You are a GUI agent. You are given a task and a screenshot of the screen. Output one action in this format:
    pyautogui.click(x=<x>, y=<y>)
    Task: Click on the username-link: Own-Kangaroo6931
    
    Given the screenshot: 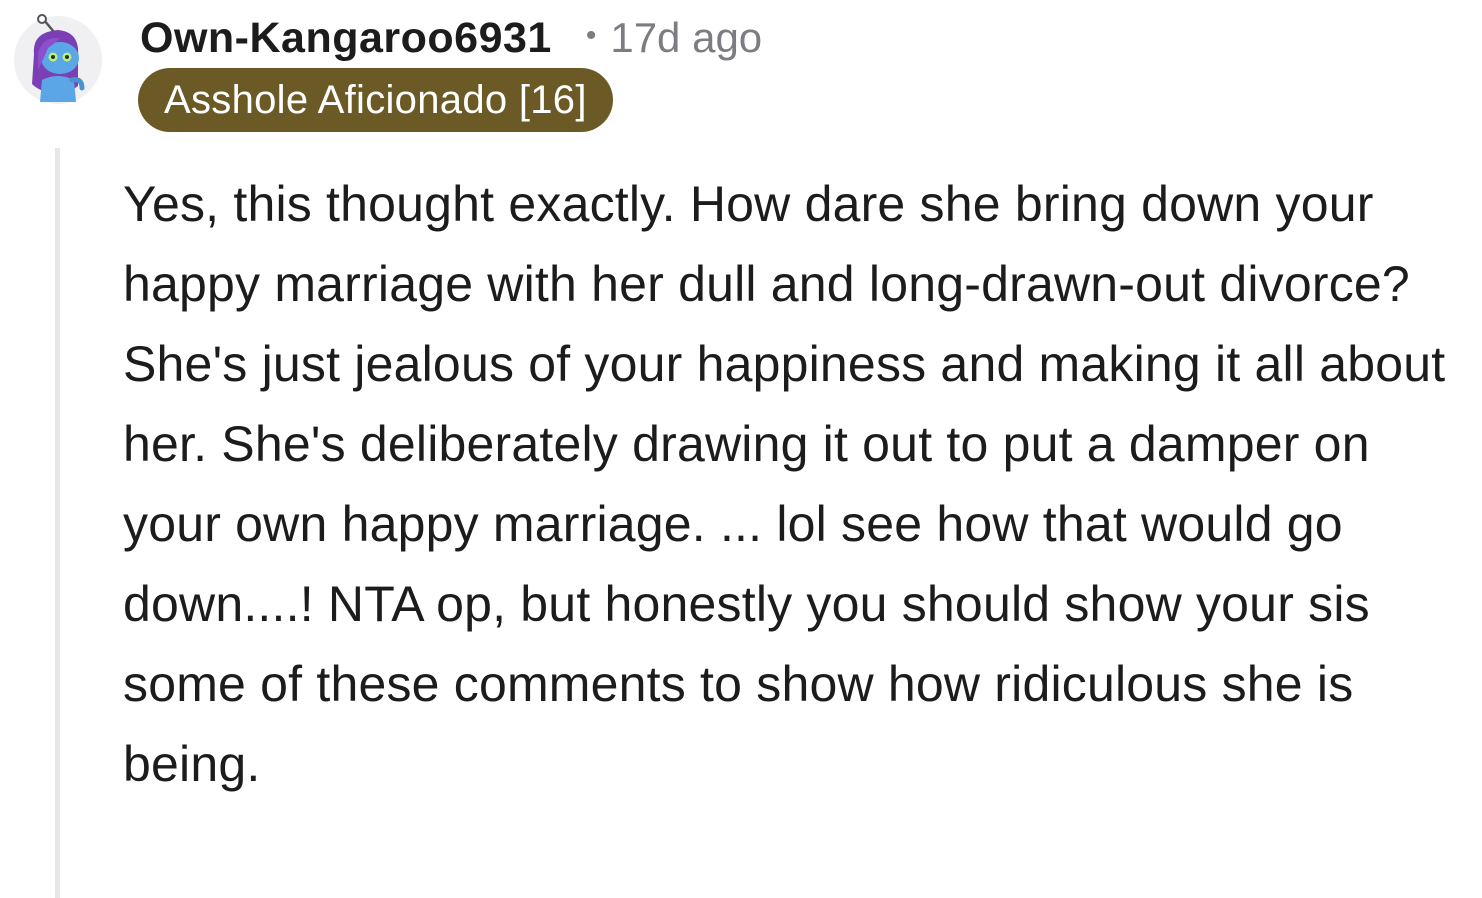 What is the action you would take?
    pyautogui.click(x=346, y=38)
    